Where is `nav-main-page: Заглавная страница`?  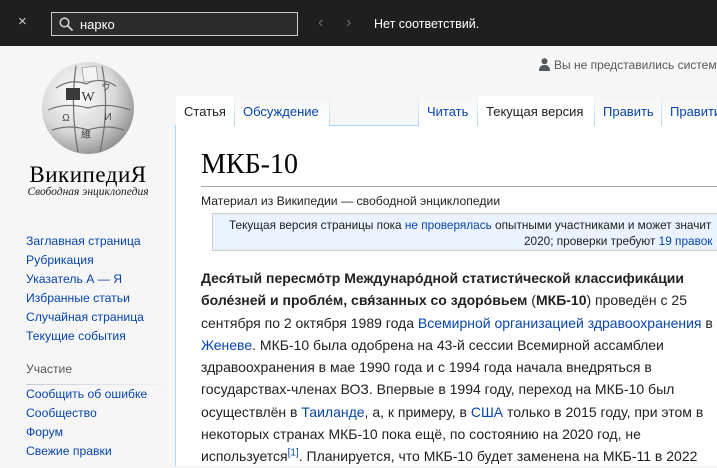
nav-main-page: Заглавная страница is located at coordinates (85, 241).